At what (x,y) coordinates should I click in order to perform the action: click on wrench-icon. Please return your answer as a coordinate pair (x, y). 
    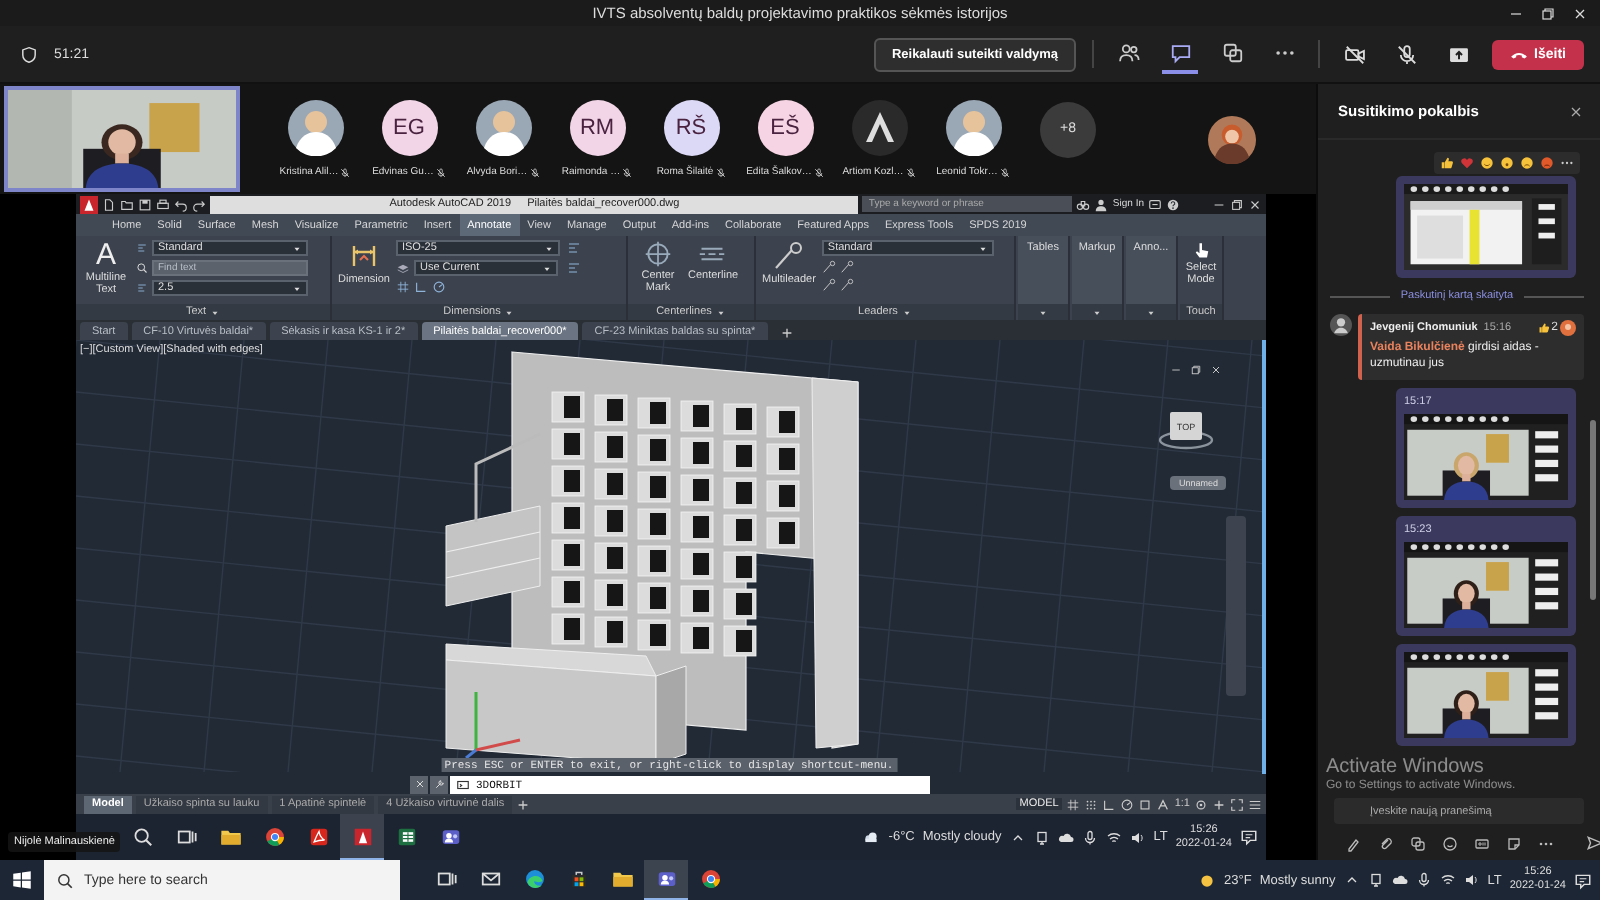
    Looking at the image, I should click on (439, 784).